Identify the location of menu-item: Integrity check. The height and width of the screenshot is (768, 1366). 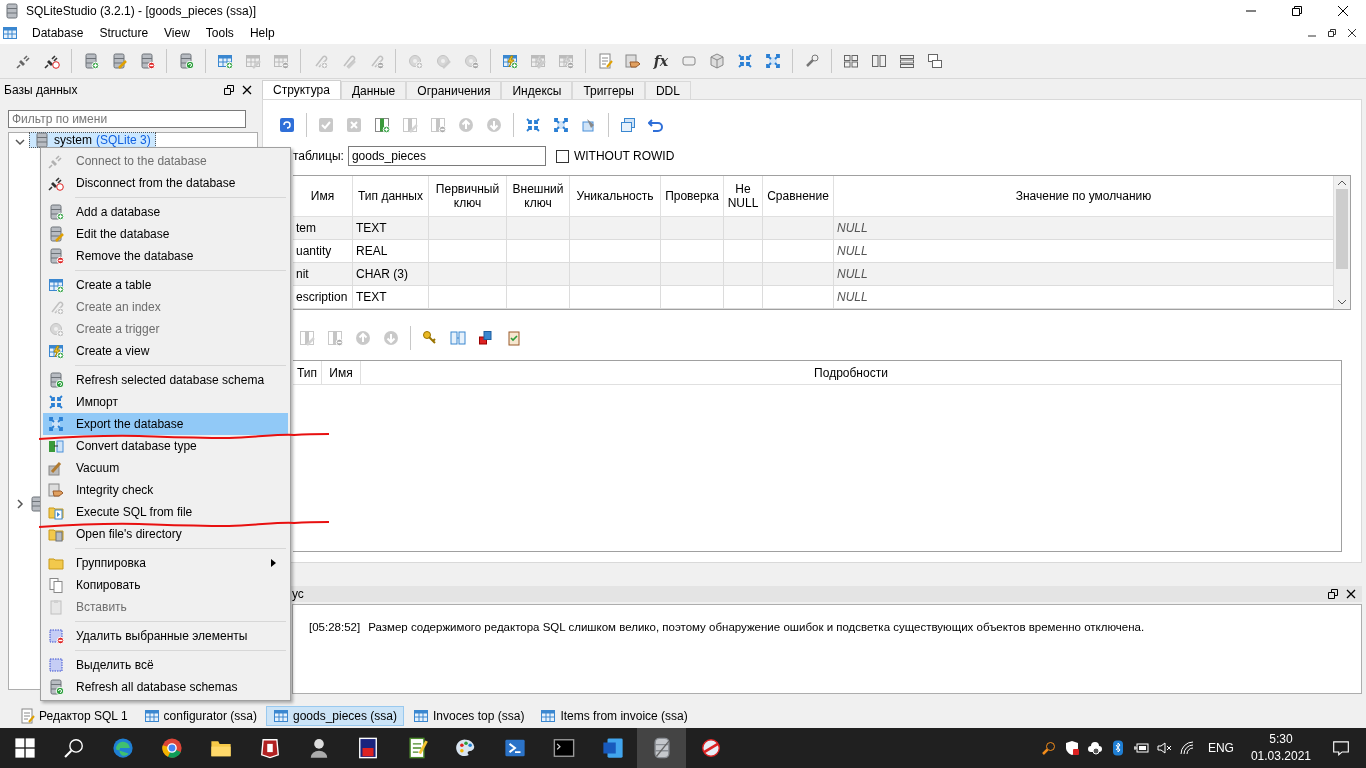
(165, 490).